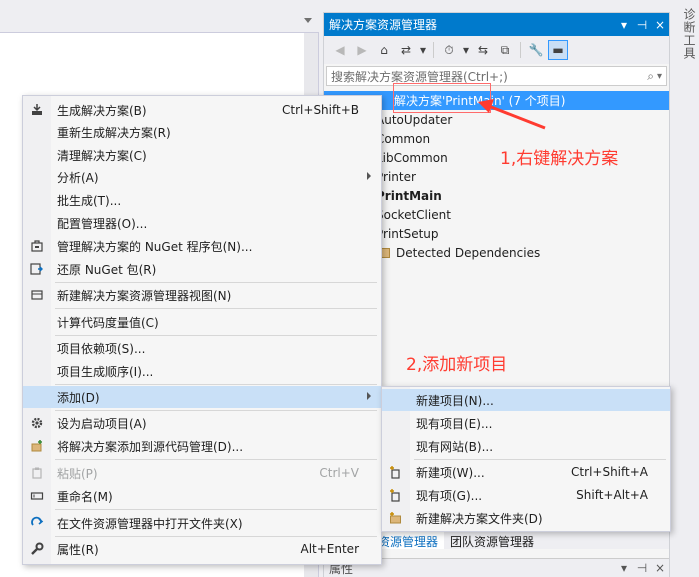  I want to click on annotation-step2: 2,添加新项目, so click(457, 365).